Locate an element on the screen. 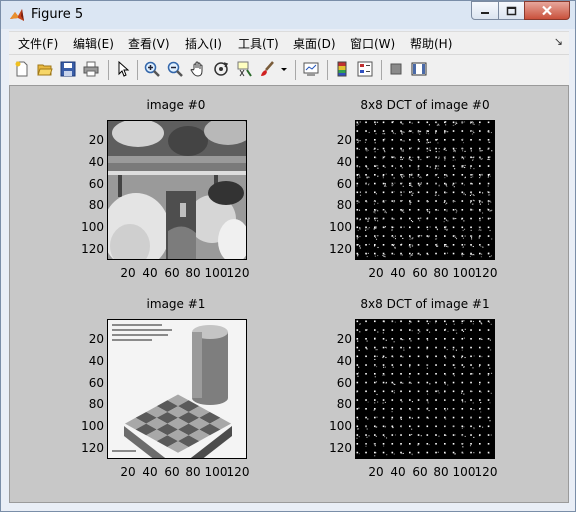  menu-help: 帮助(H) is located at coordinates (431, 43).